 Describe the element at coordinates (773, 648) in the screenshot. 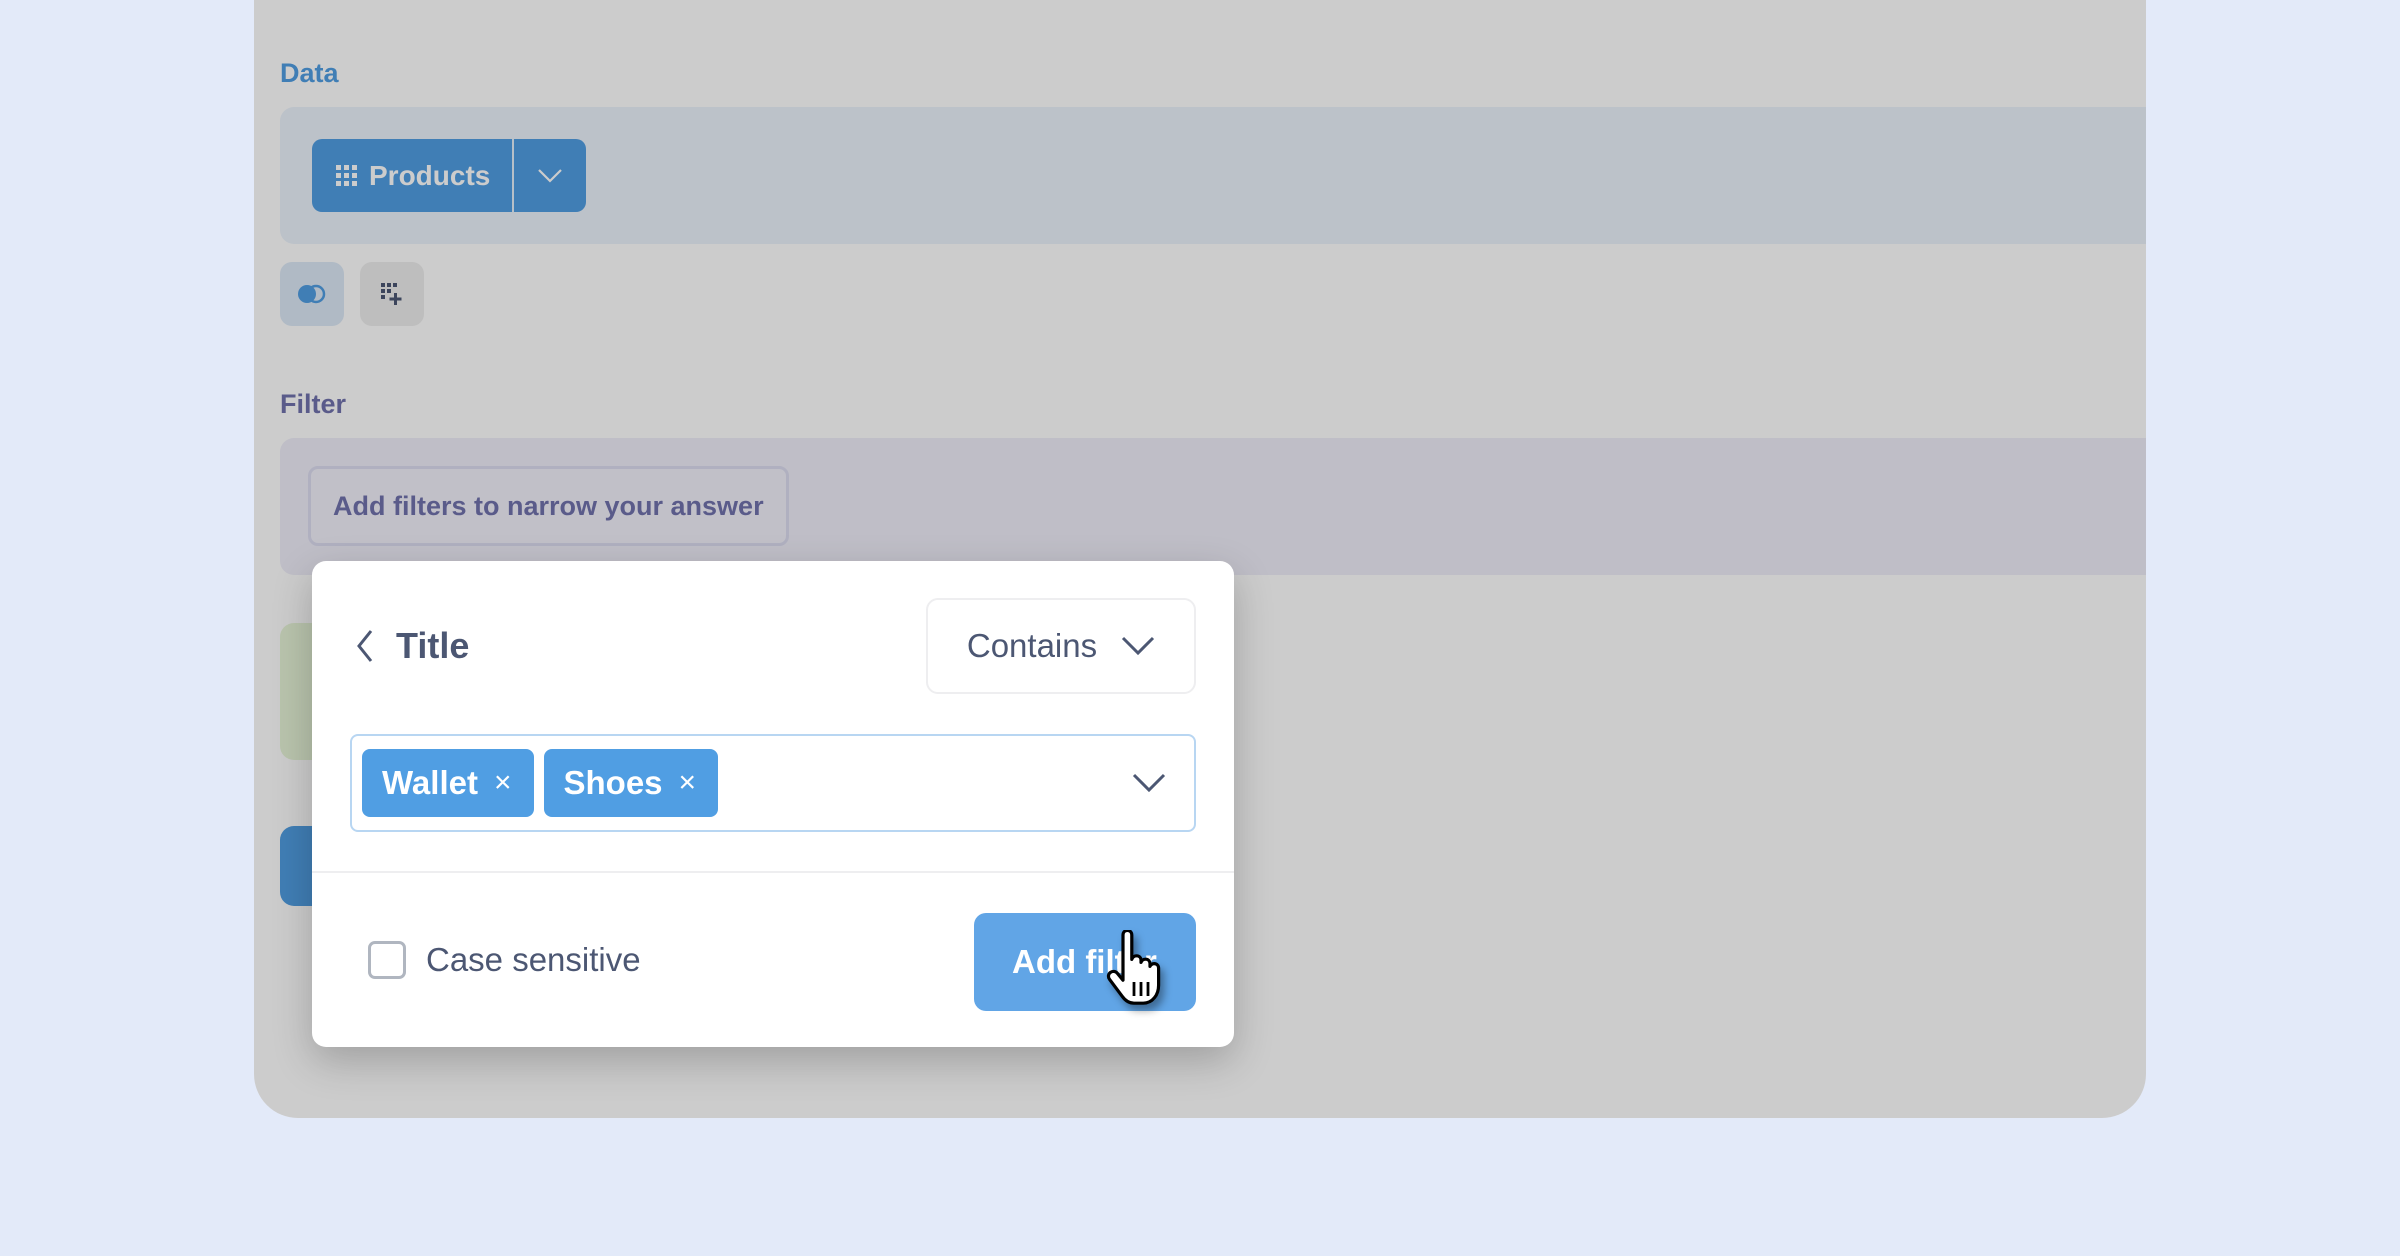

I see `popover-header: Title Contains` at that location.